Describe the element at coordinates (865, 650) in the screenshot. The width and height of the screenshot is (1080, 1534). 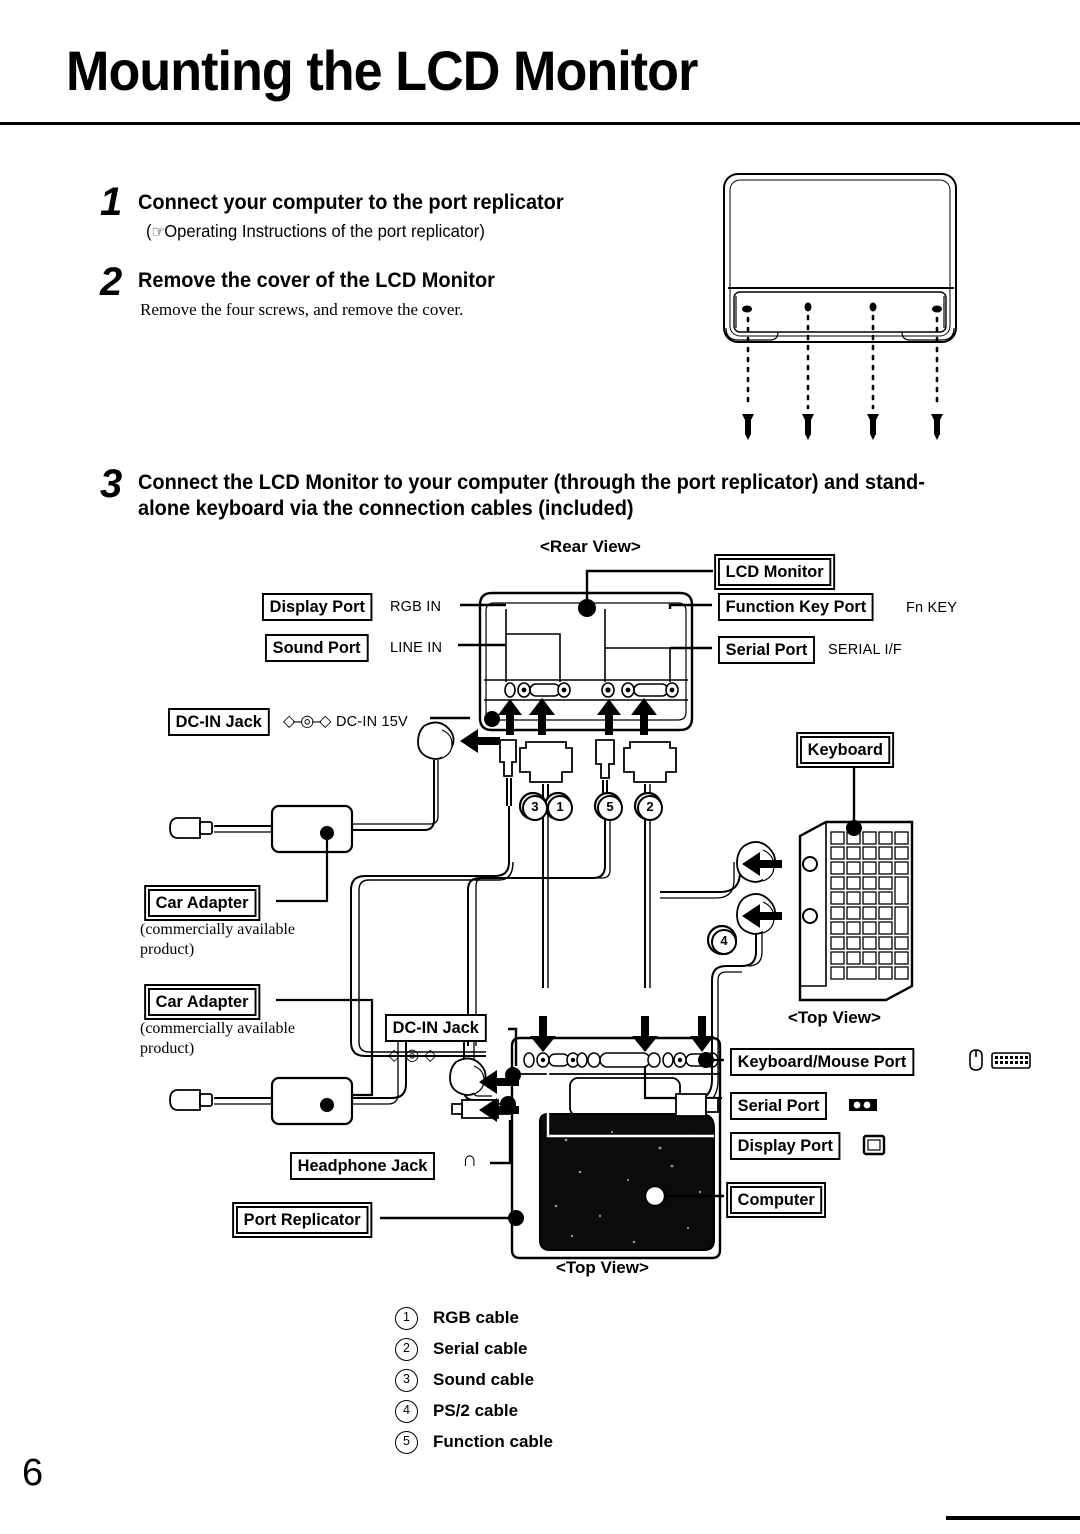
I see `signal-serial-if: SERIAL I/F` at that location.